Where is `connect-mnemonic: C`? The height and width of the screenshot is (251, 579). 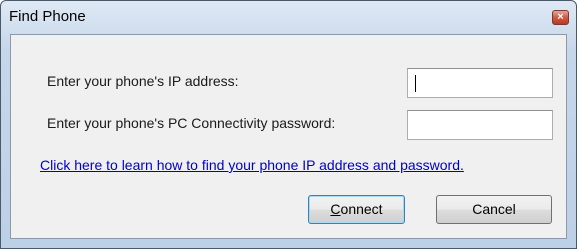
connect-mnemonic: C is located at coordinates (335, 209).